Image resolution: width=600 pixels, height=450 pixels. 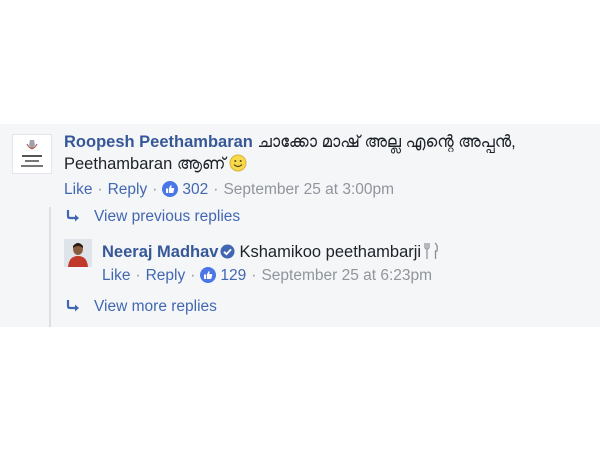 I want to click on avatar, so click(x=32, y=154).